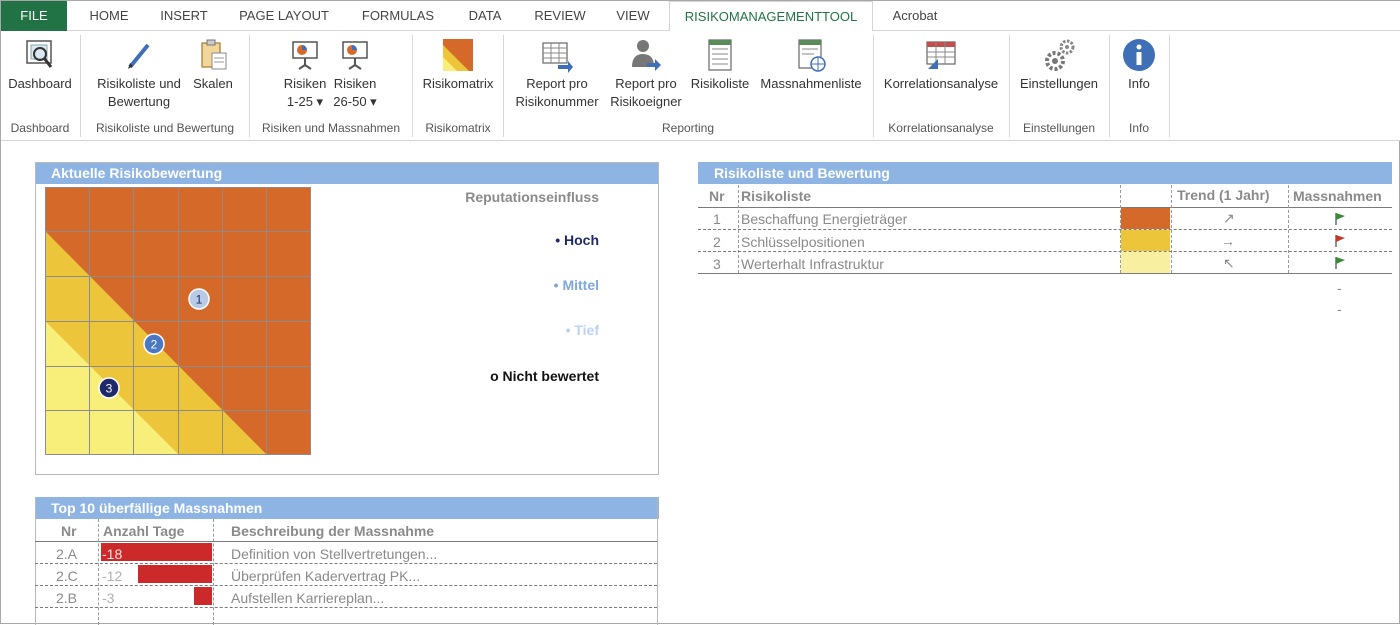 The image size is (1400, 625). I want to click on risiken-26-50-button: Risiken 26-50 ▾, so click(355, 74).